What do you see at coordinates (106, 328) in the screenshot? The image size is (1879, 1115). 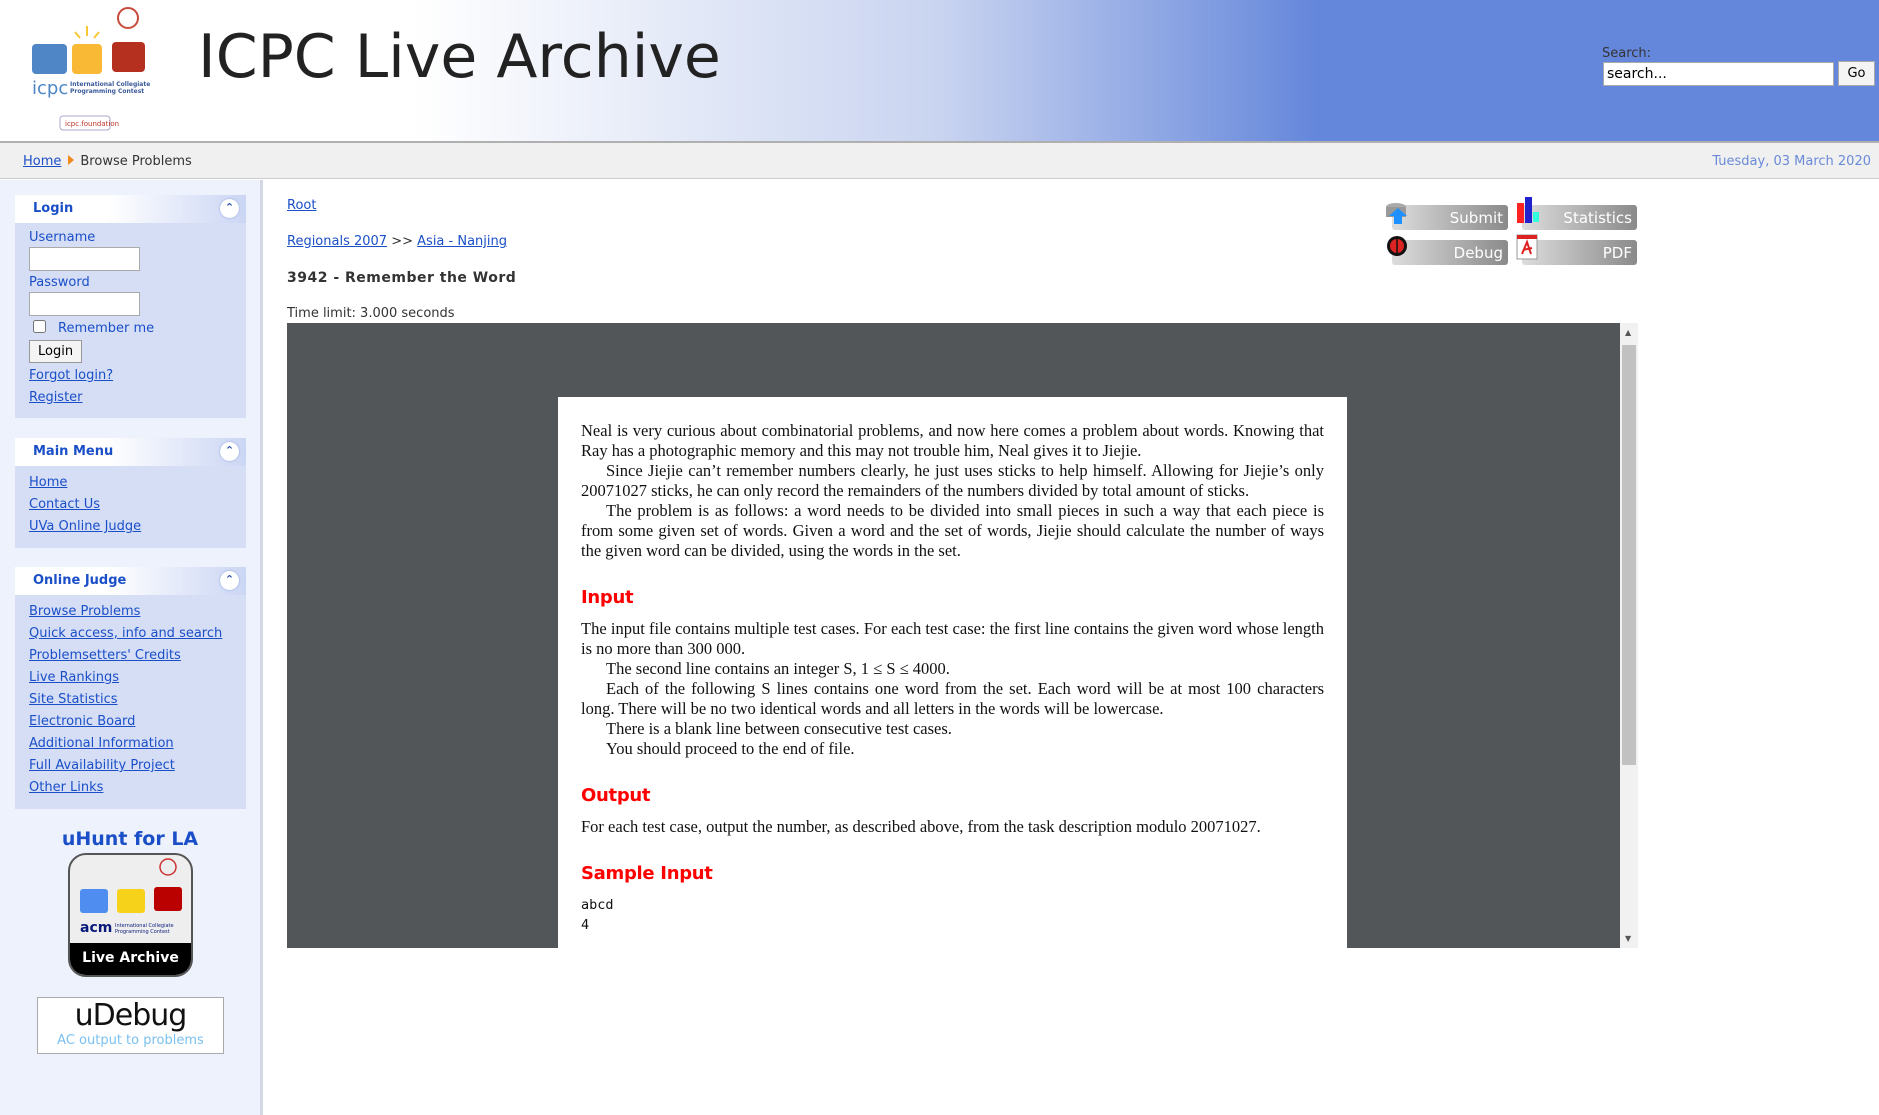 I see `remember-me-label: Remember me` at bounding box center [106, 328].